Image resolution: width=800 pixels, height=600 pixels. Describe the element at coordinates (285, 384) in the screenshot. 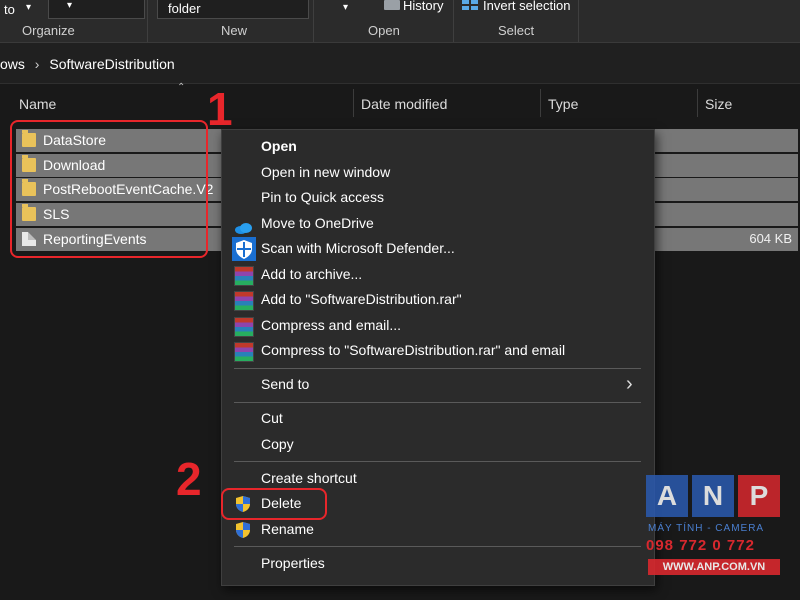

I see `menu-item-label: Send to` at that location.